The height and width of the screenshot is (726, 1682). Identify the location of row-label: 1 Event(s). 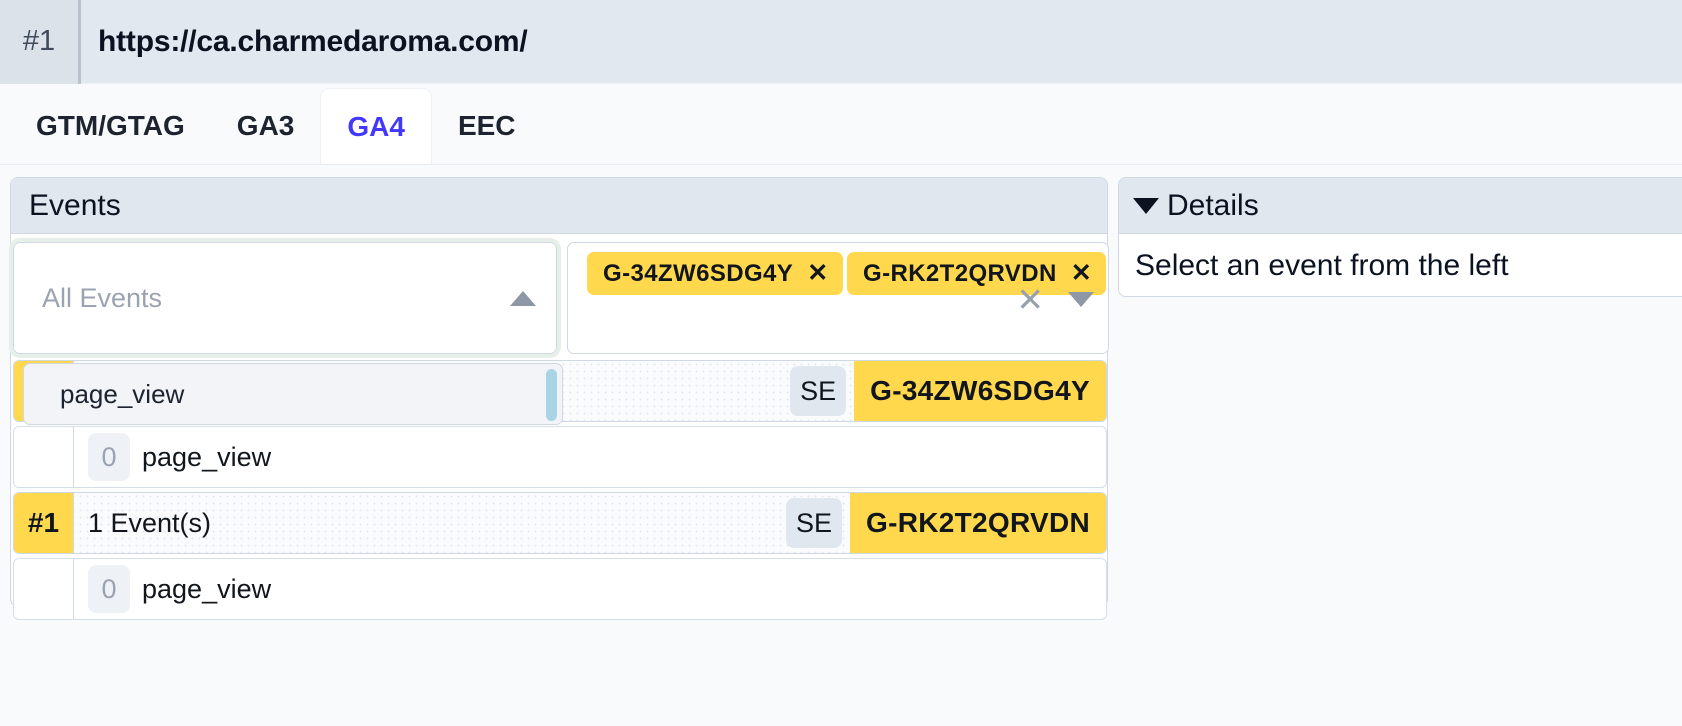
(150, 522).